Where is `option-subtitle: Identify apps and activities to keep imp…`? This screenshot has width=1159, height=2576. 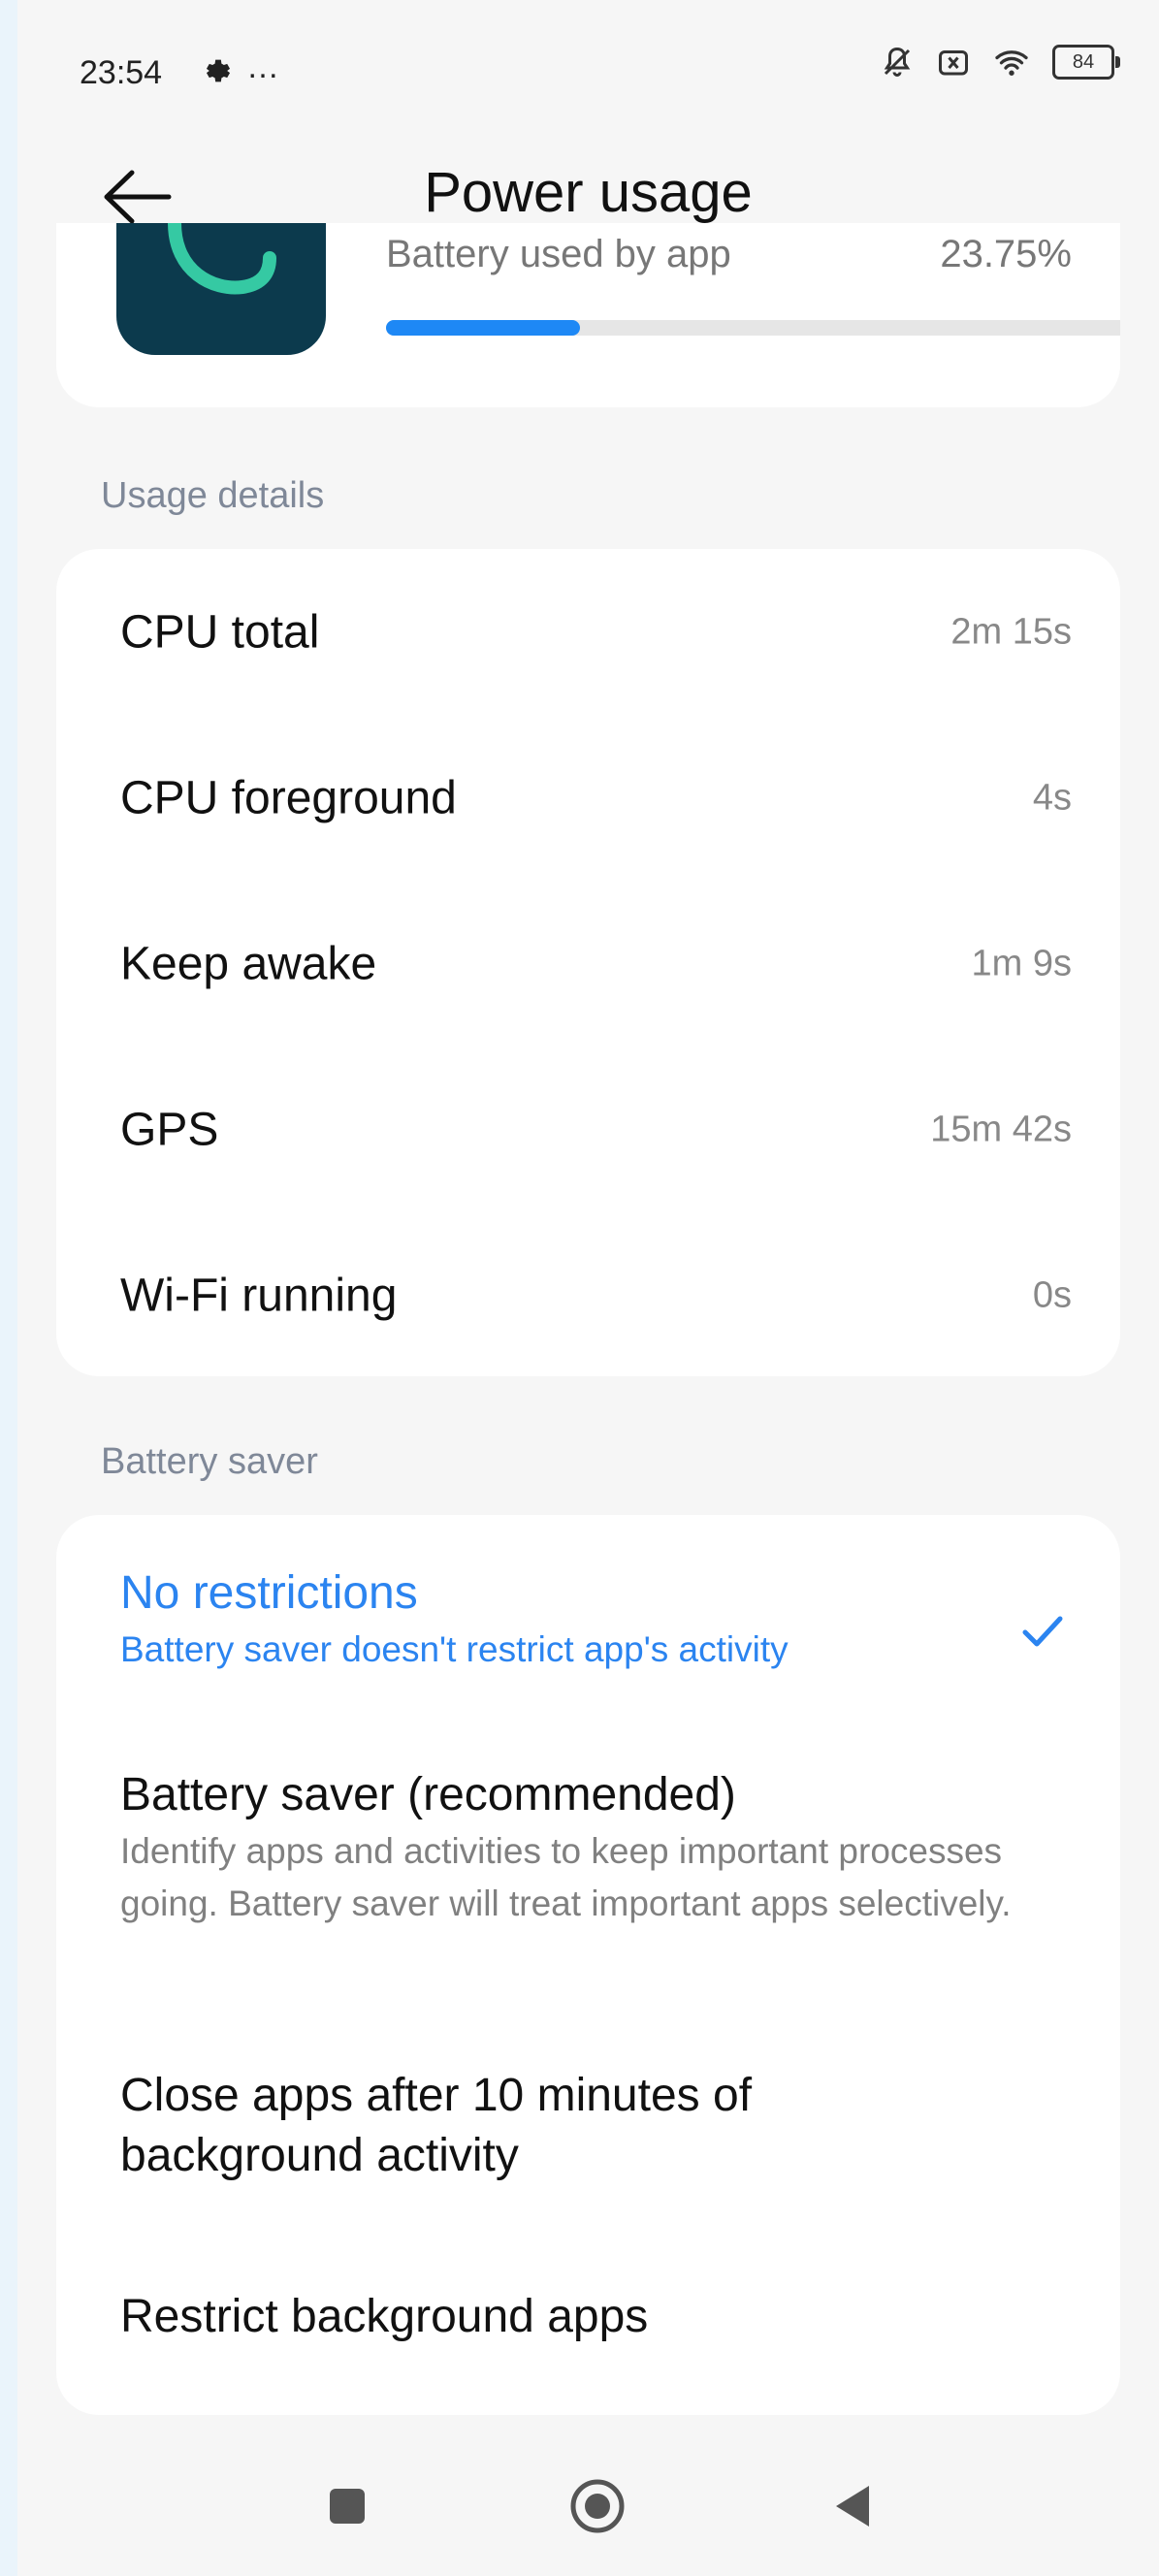
option-subtitle: Identify apps and activities to keep imp… is located at coordinates (566, 1877).